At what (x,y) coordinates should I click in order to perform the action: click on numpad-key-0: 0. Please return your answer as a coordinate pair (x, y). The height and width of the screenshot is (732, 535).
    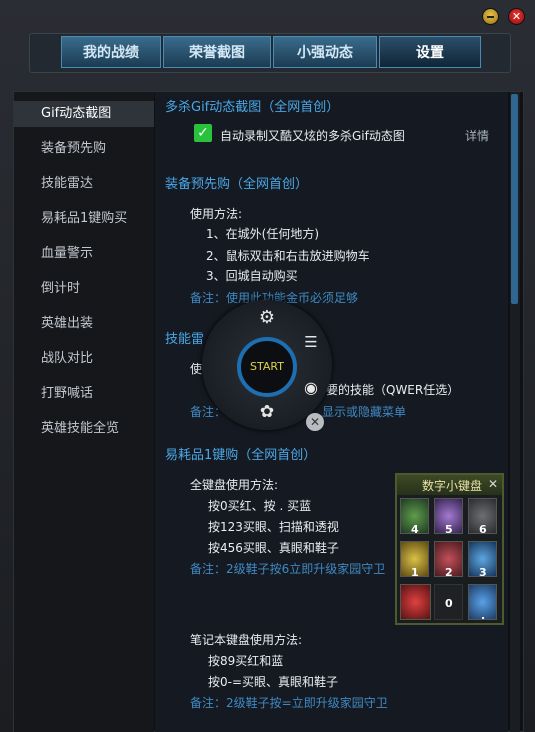
    Looking at the image, I should click on (448, 602).